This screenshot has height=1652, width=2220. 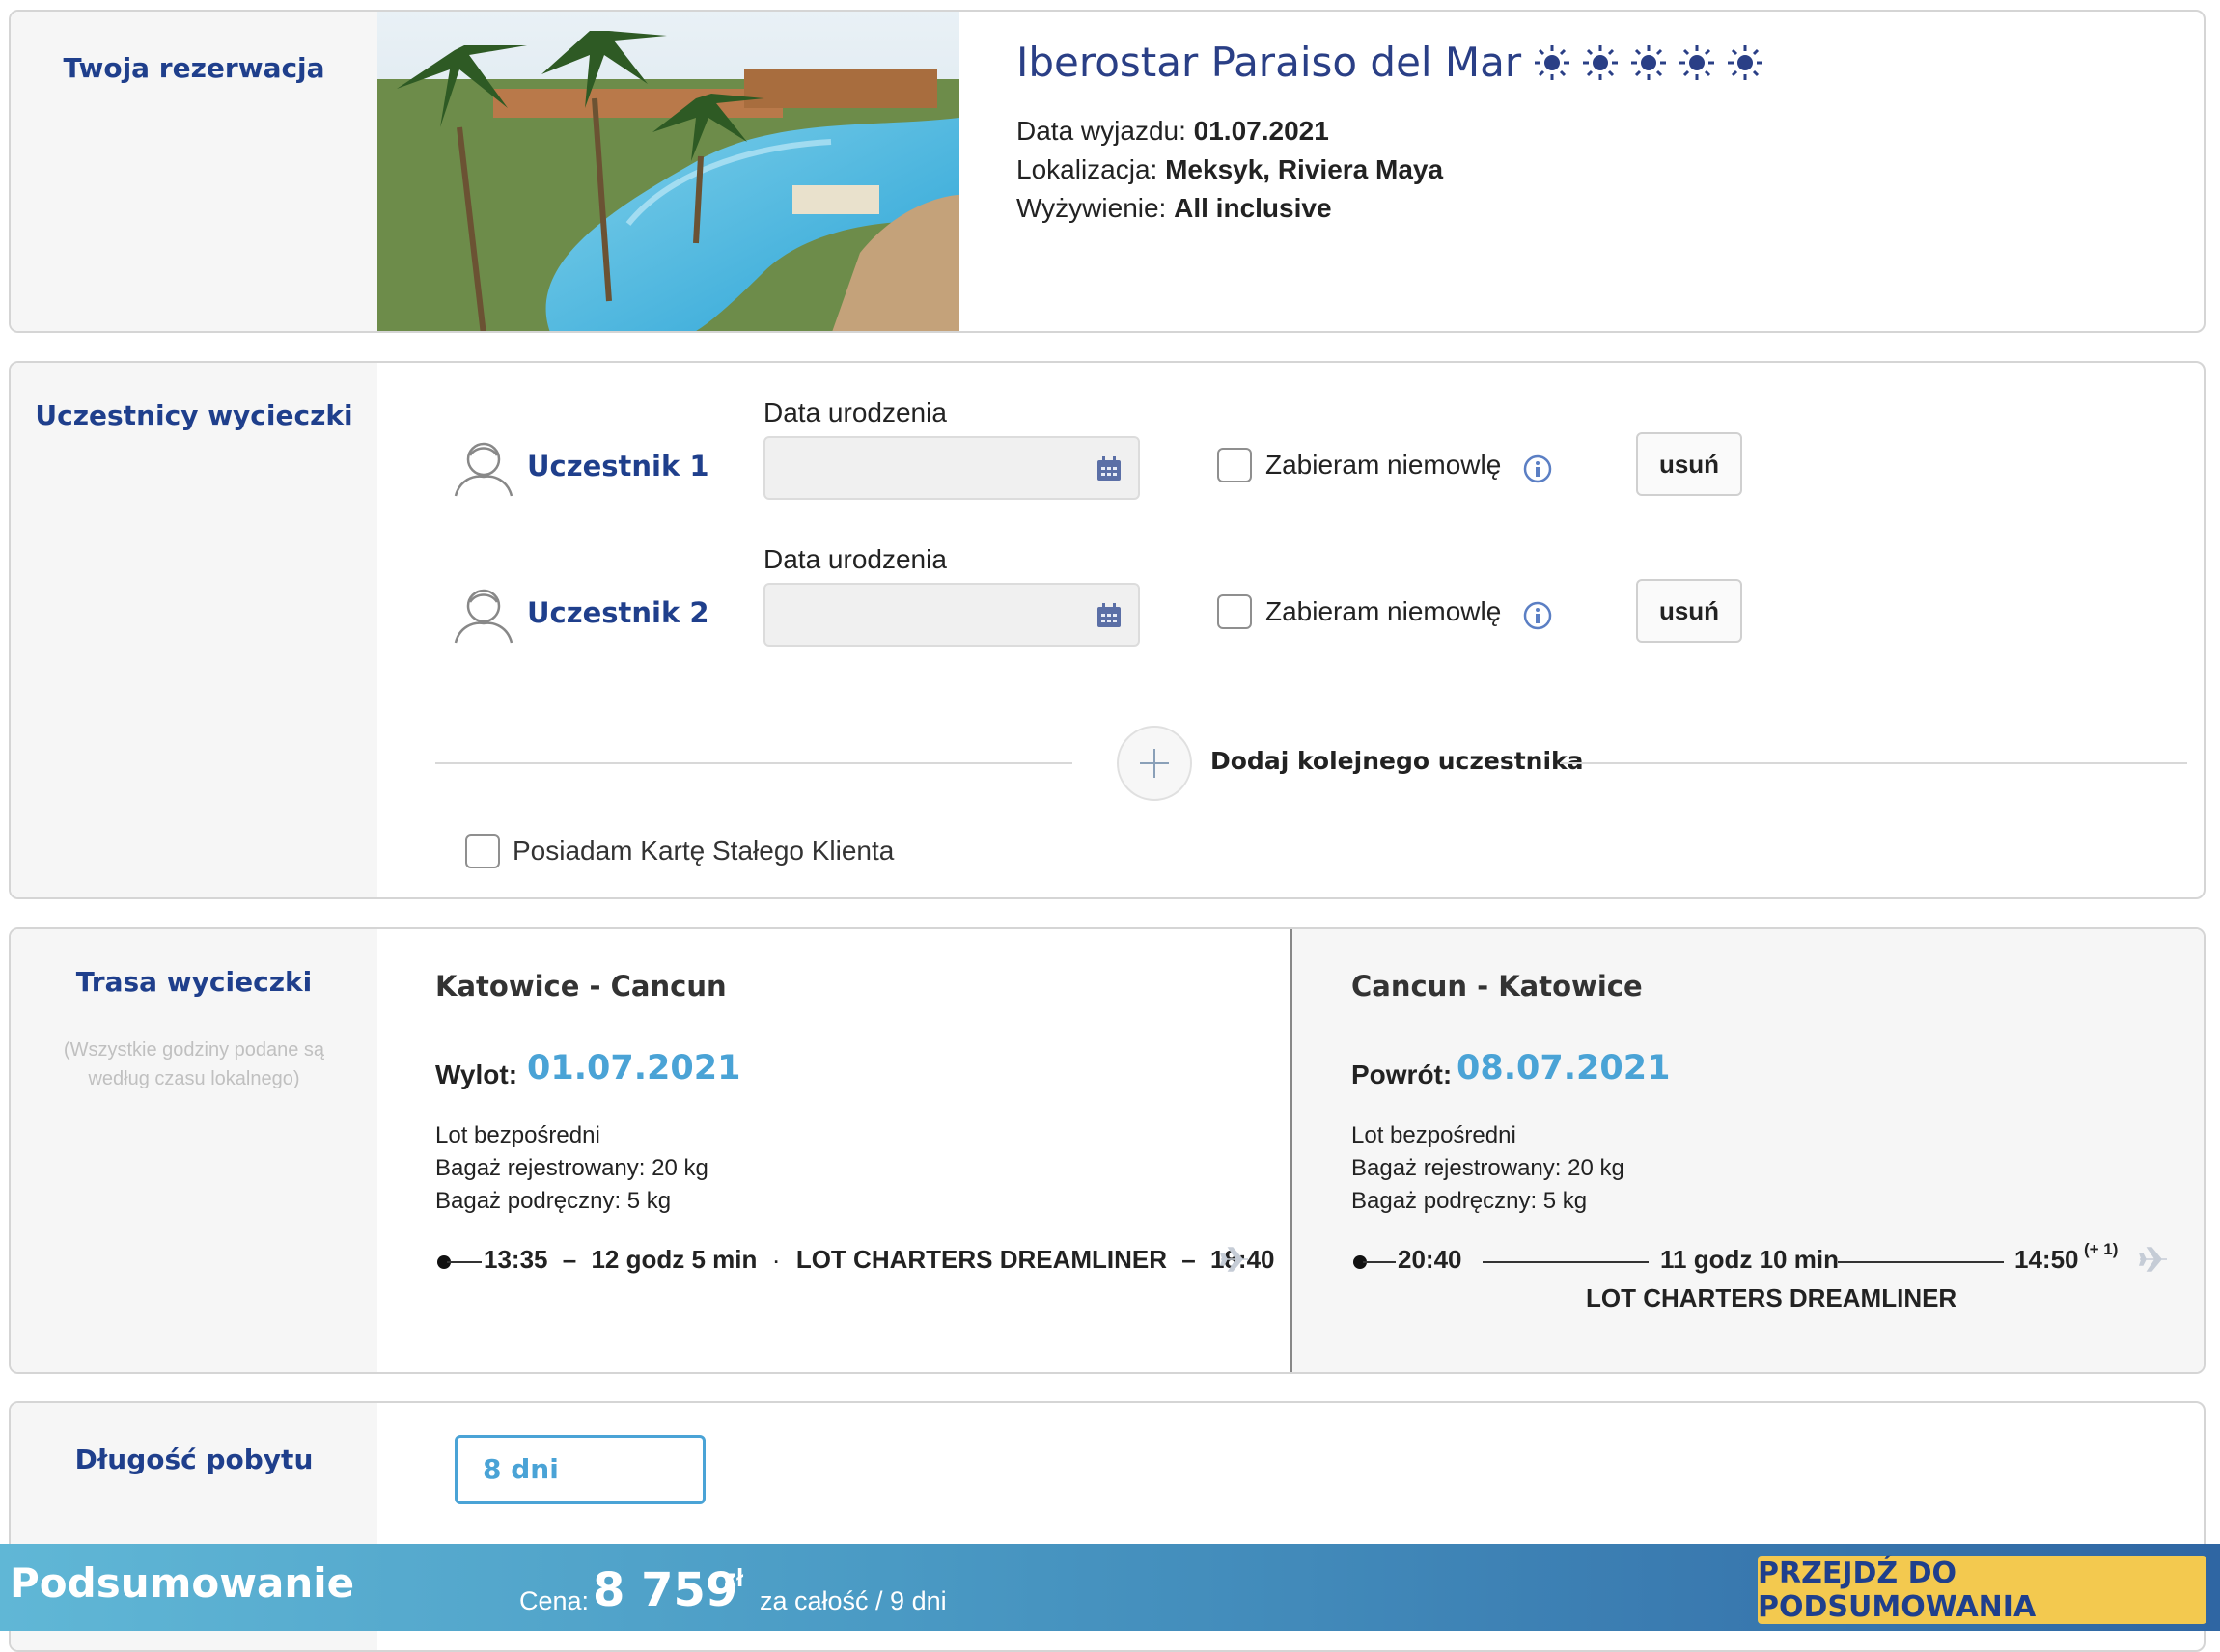 I want to click on inbound-carrier: LOT CHARTERS DREAMLINER, so click(x=1771, y=1297).